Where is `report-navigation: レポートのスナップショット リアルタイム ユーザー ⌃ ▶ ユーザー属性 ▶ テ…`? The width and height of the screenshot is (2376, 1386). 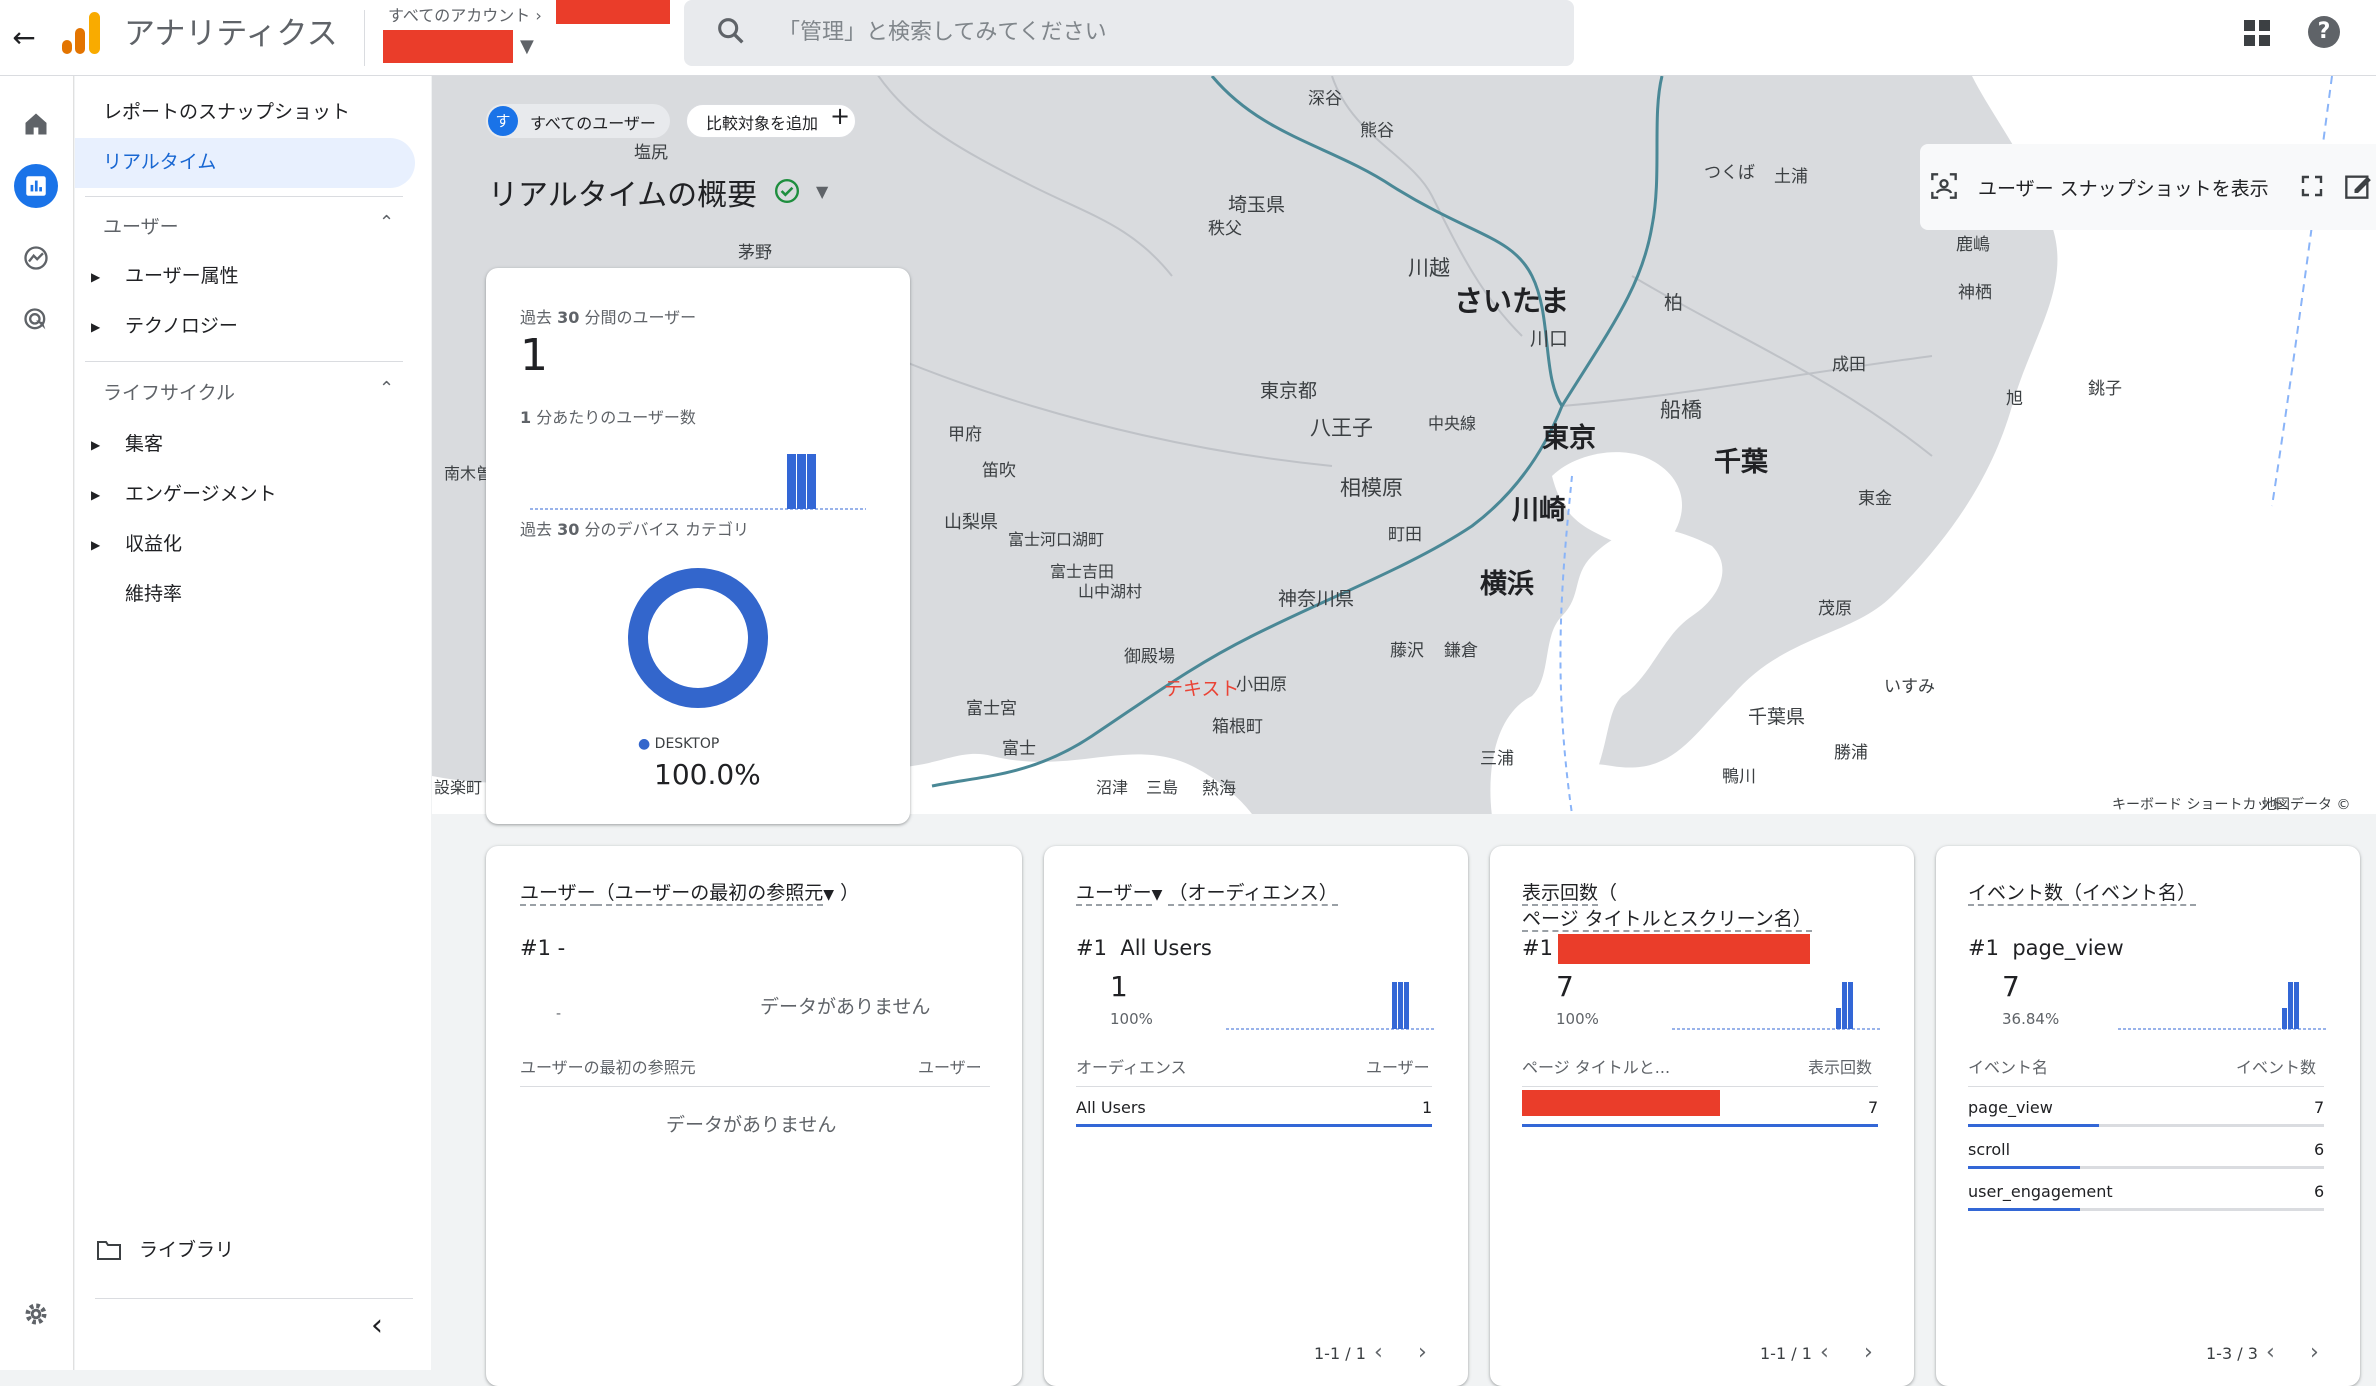
report-navigation: レポートのスナップショット リアルタイム ユーザー ⌃ ▶ ユーザー属性 ▶ テ… is located at coordinates (253, 723).